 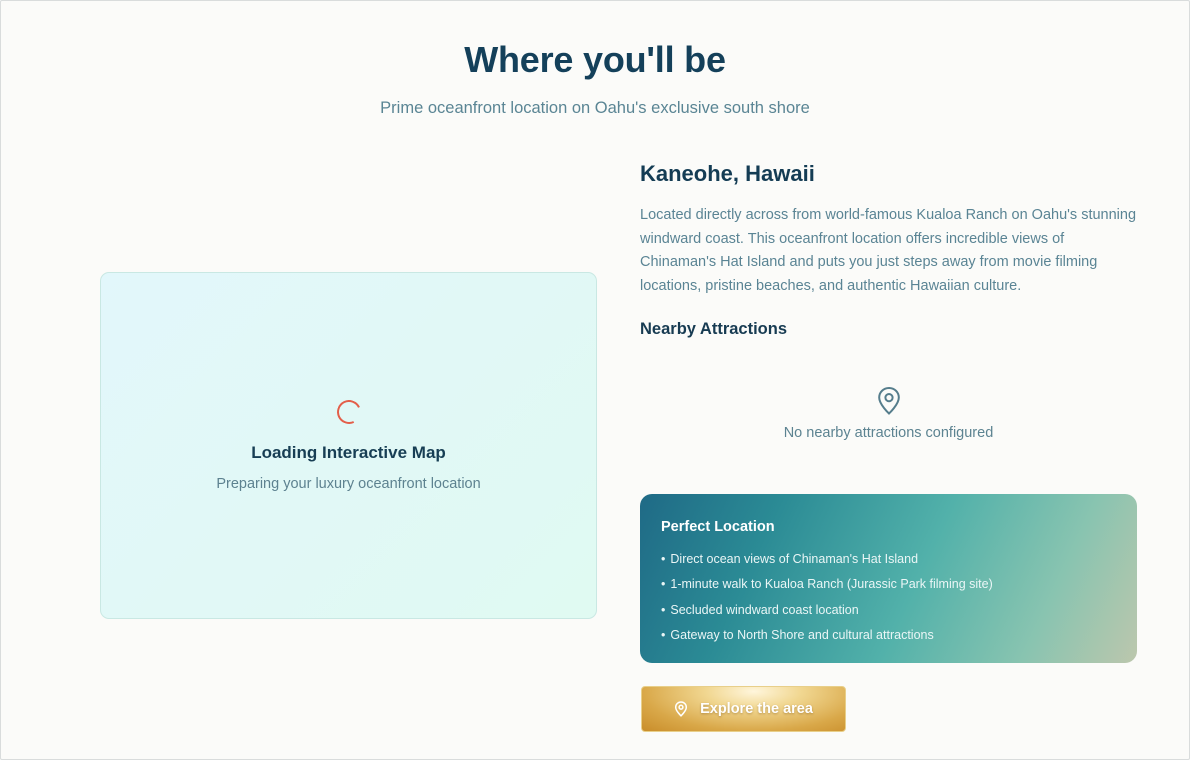 What do you see at coordinates (756, 709) in the screenshot?
I see `explore-area-label: Explore the area` at bounding box center [756, 709].